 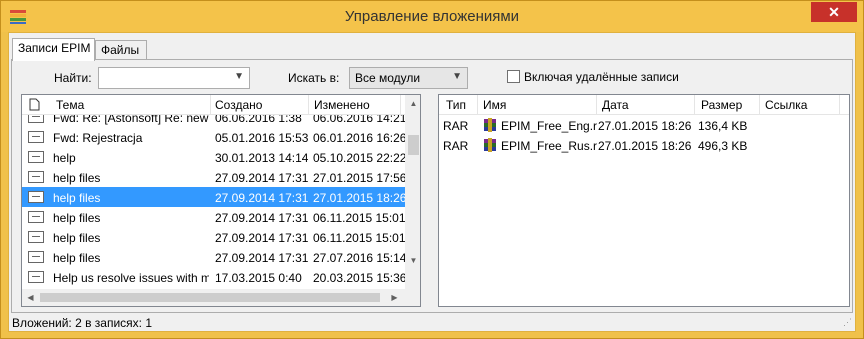 I want to click on tab-epim-records: Записи EPIM, so click(x=53, y=49).